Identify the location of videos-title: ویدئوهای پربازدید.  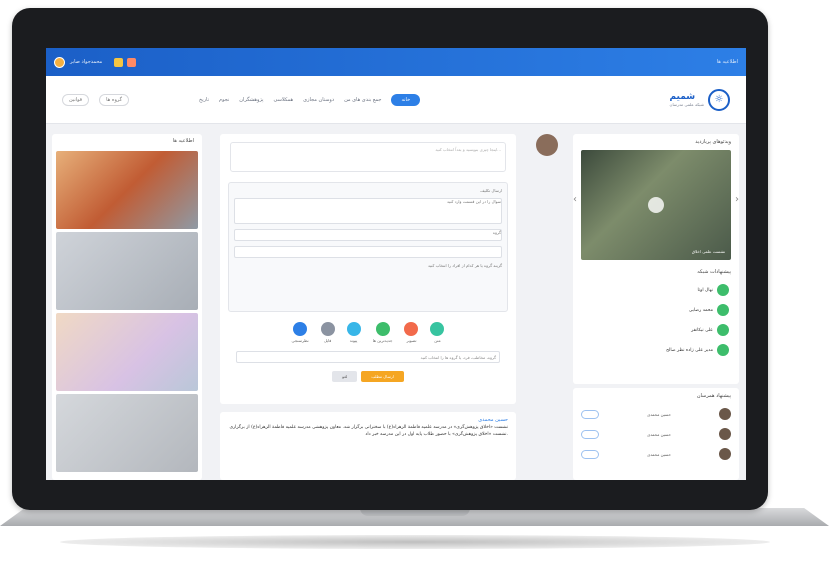
(713, 142).